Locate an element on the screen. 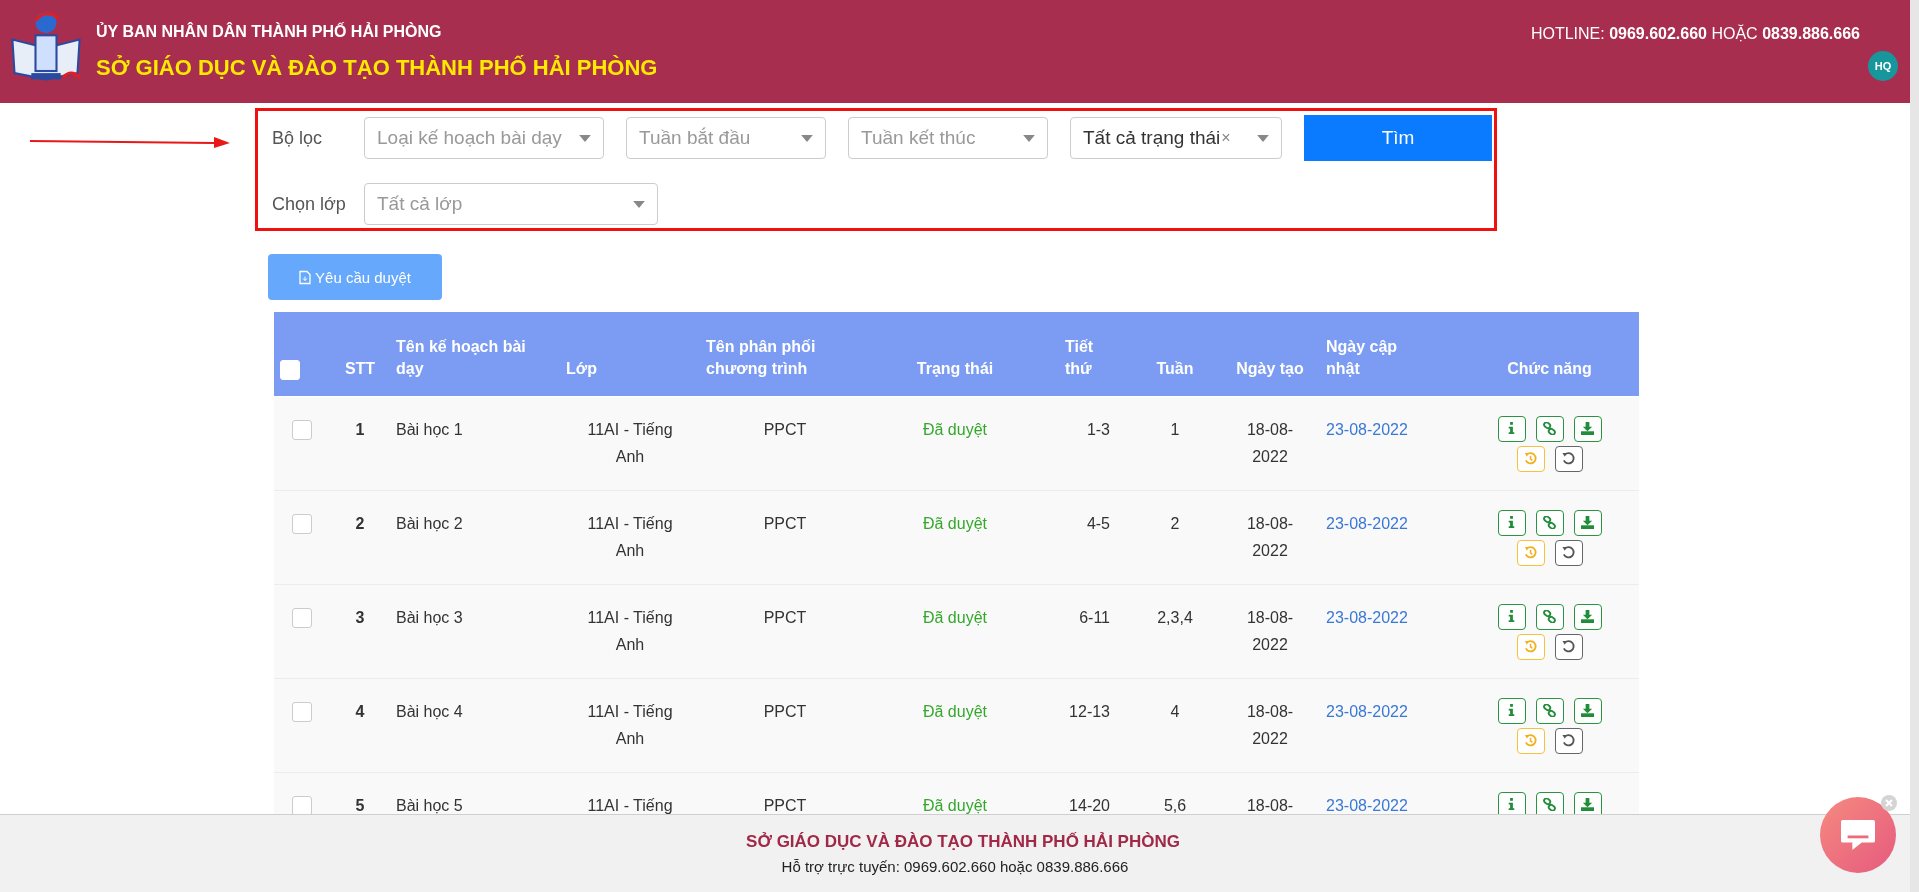 The width and height of the screenshot is (1919, 892). plan-name: Bài học 2 is located at coordinates (429, 523).